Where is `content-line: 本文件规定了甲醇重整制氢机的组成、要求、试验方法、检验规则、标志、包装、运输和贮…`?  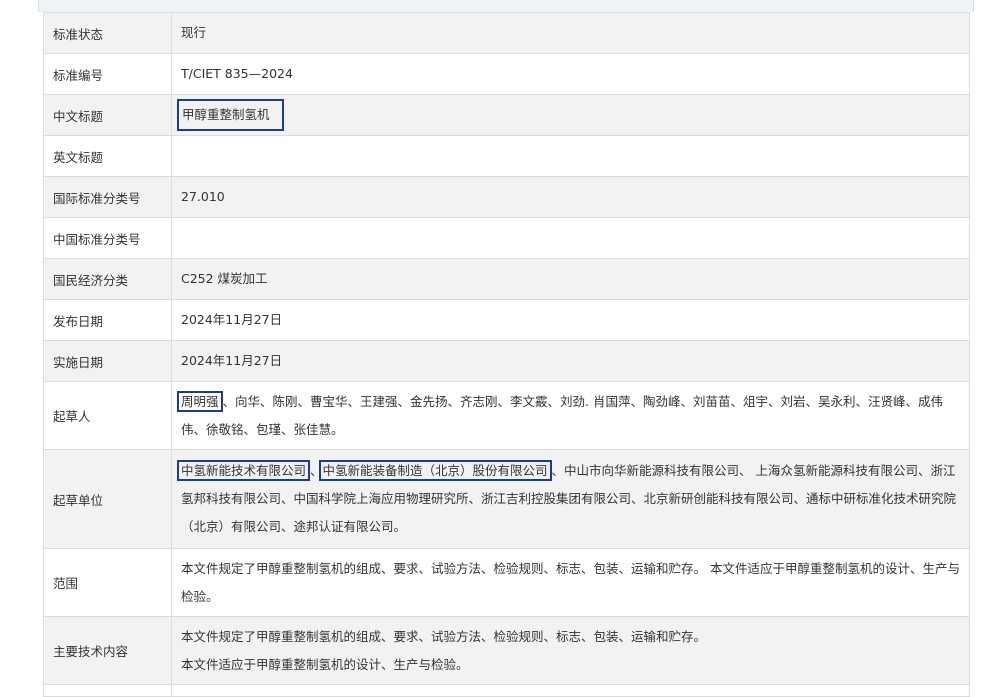
content-line: 本文件规定了甲醇重整制氢机的组成、要求、试验方法、检验规则、标志、包装、运输和贮… is located at coordinates (444, 636).